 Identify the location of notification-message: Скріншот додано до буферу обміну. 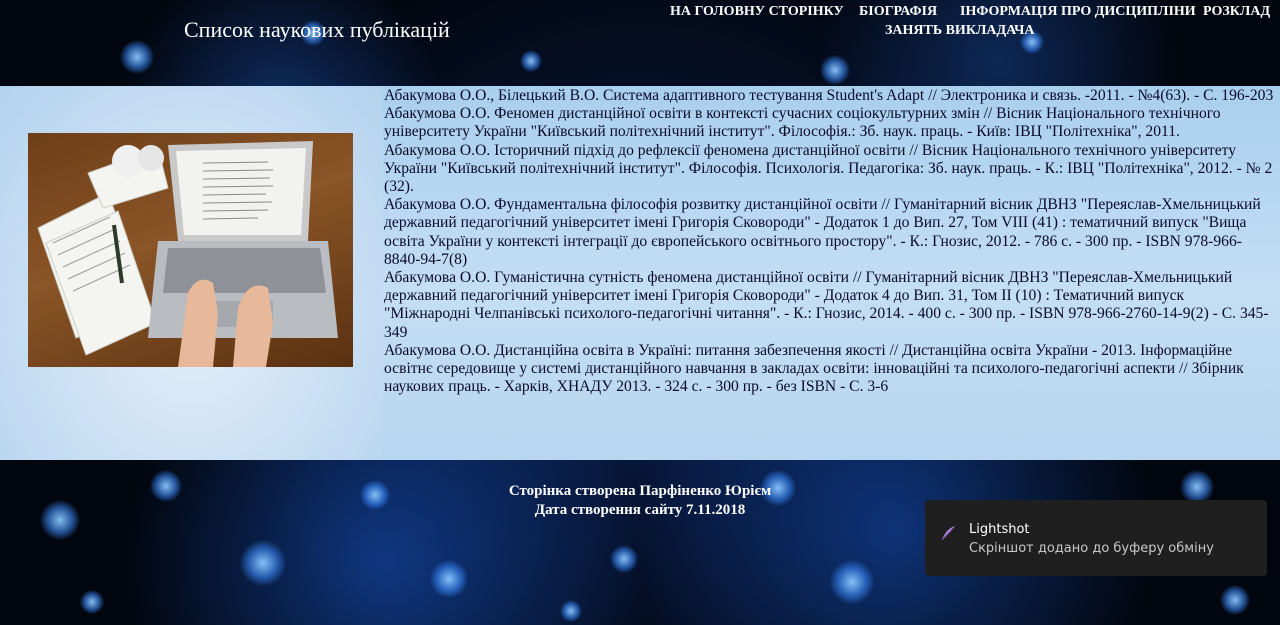
(1091, 548).